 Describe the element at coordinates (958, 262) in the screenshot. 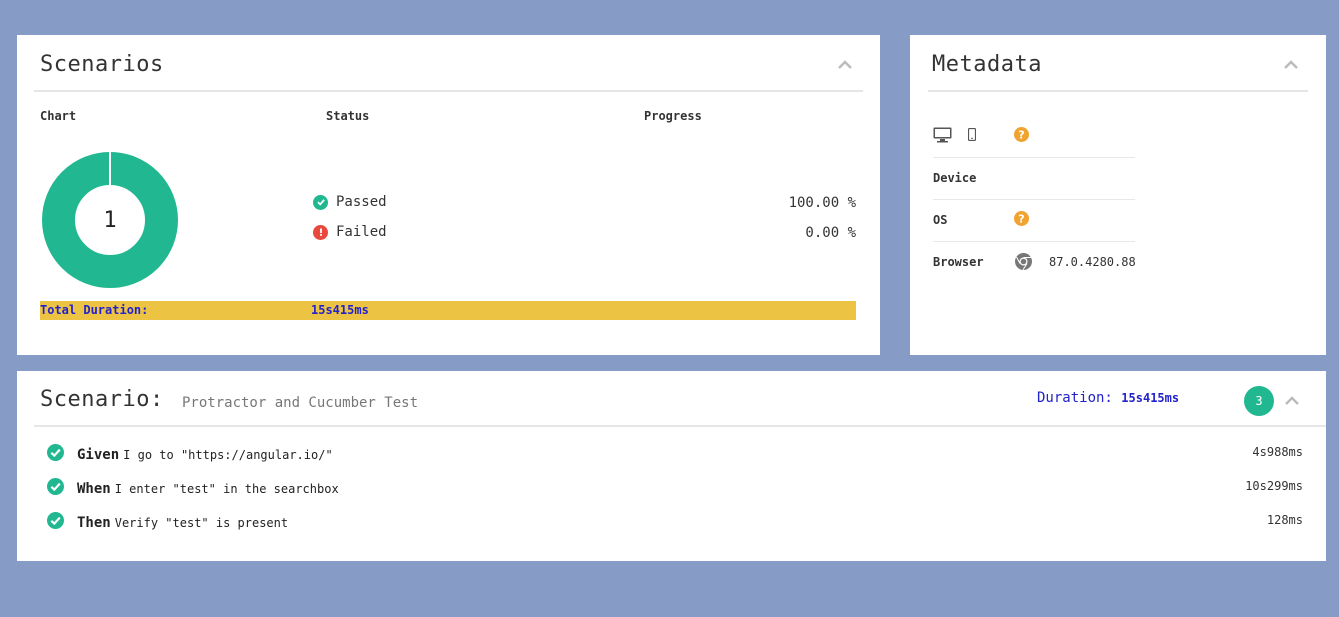

I see `meta-label-browser: Browser` at that location.